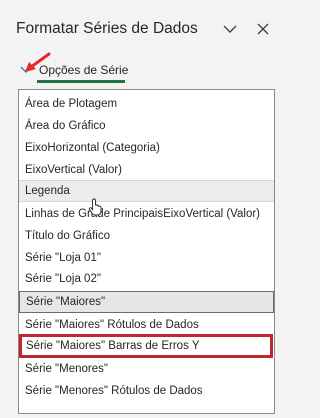  I want to click on dropdown-item: Série "Menores" Rótulos de Dados, so click(146, 391).